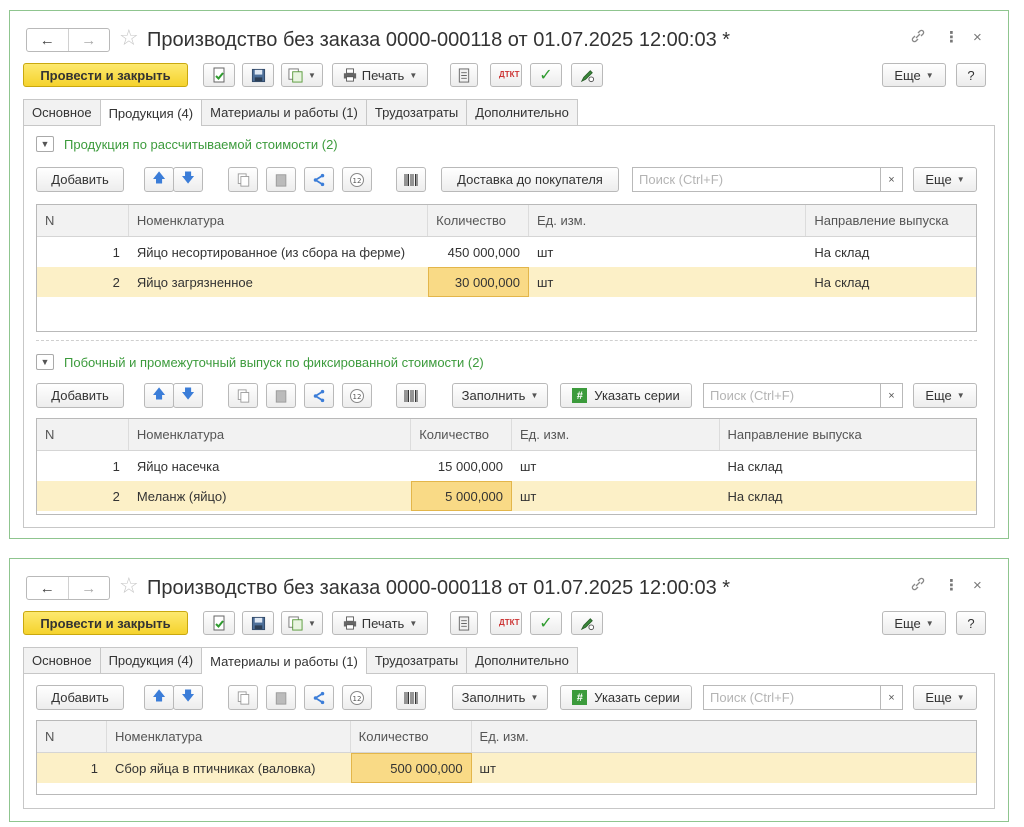  What do you see at coordinates (88, 40) in the screenshot?
I see `forward-button: →` at bounding box center [88, 40].